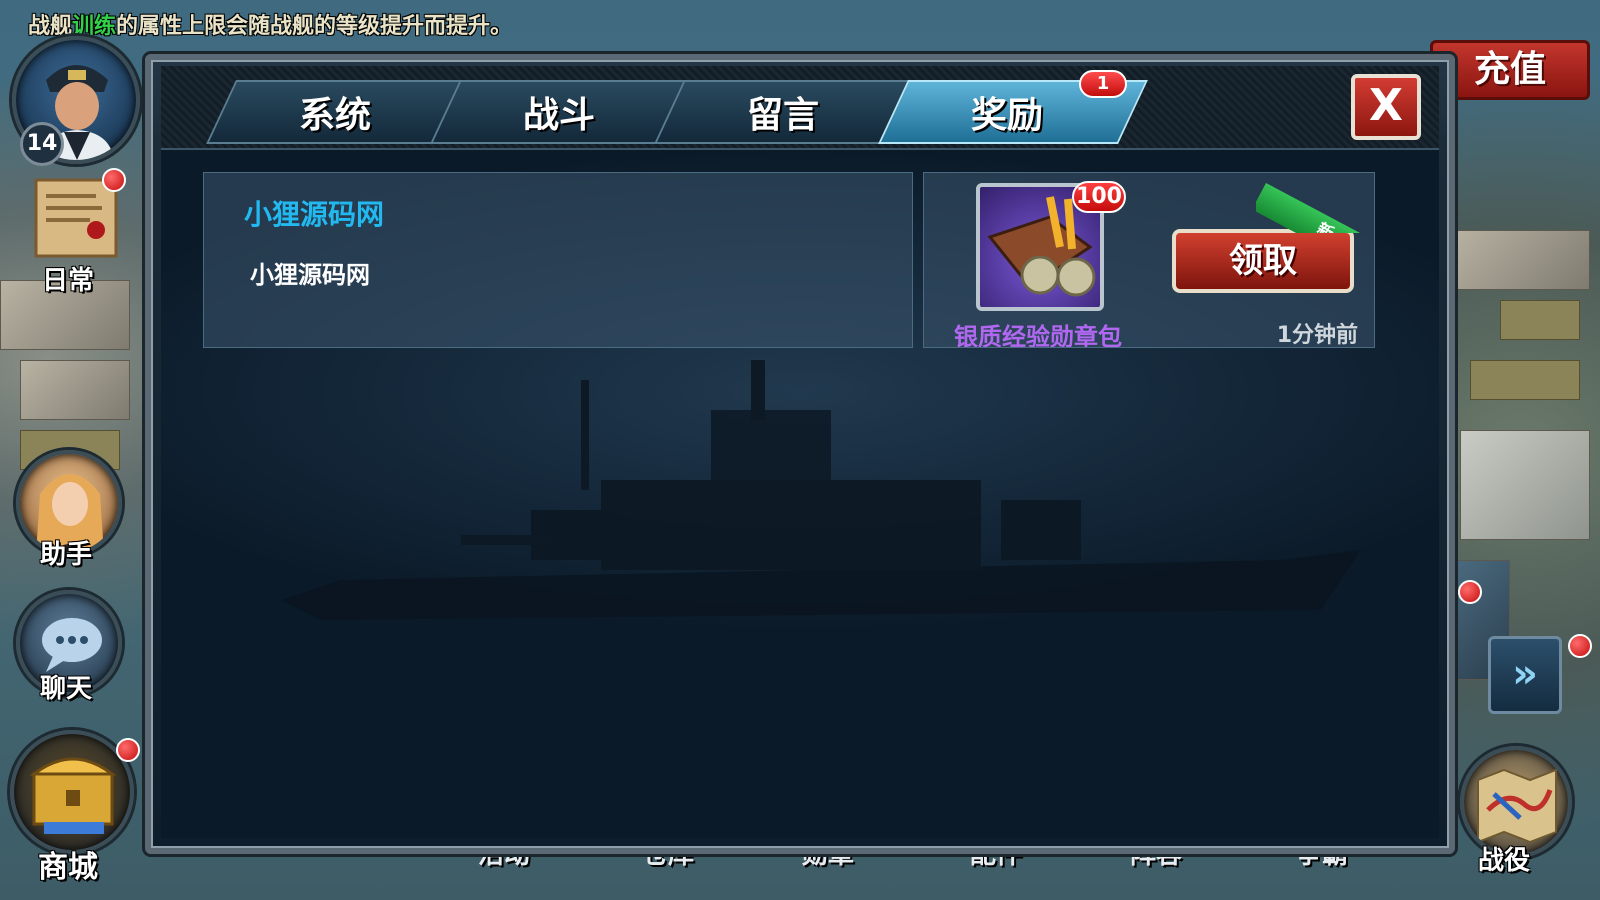 Image resolution: width=1600 pixels, height=900 pixels. I want to click on close-button: X, so click(1386, 107).